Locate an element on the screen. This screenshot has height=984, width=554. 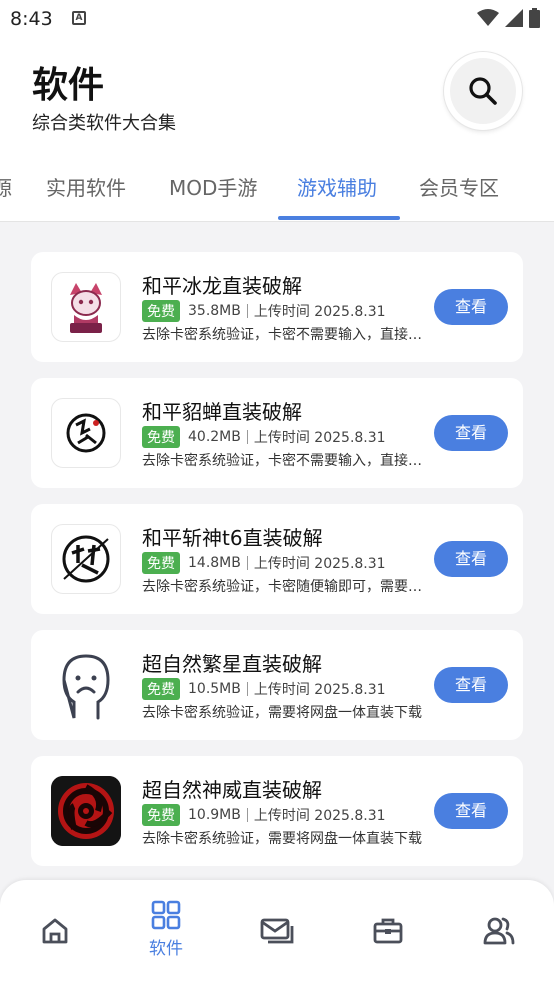
nav-profile is located at coordinates (499, 932).